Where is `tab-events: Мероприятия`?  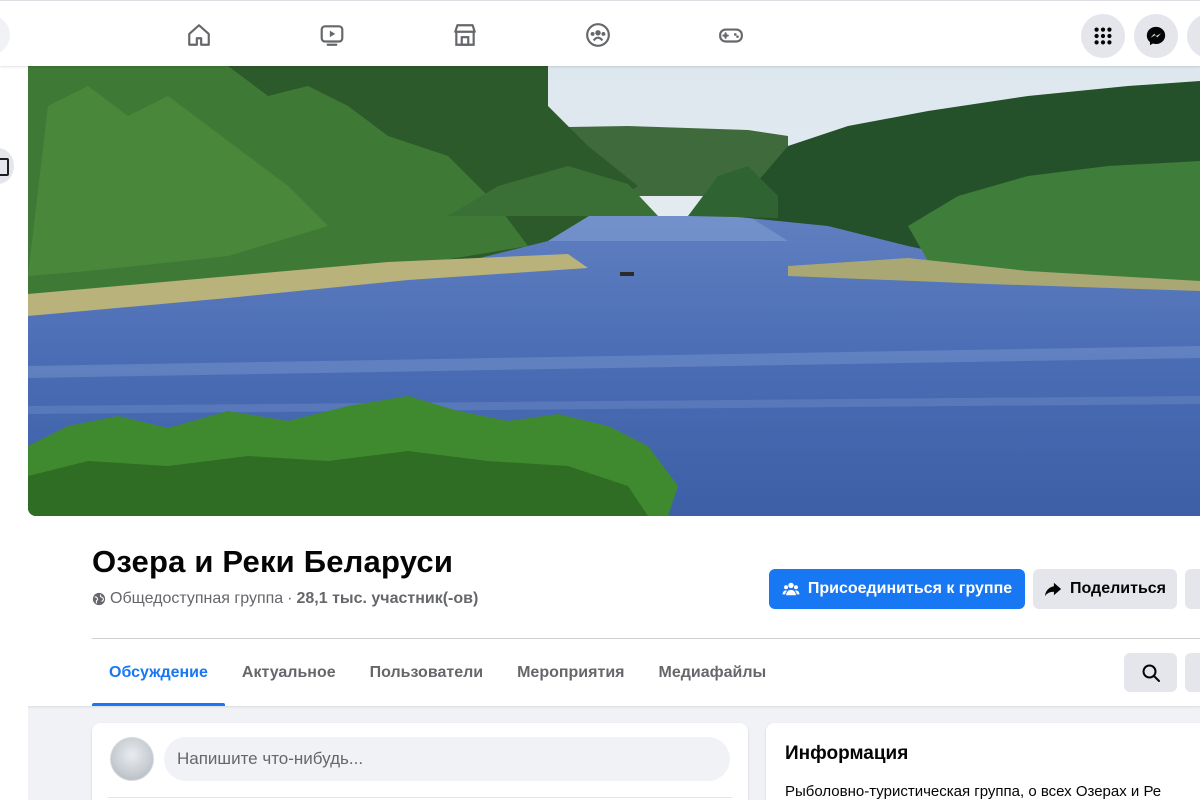
tab-events: Мероприятия is located at coordinates (570, 673).